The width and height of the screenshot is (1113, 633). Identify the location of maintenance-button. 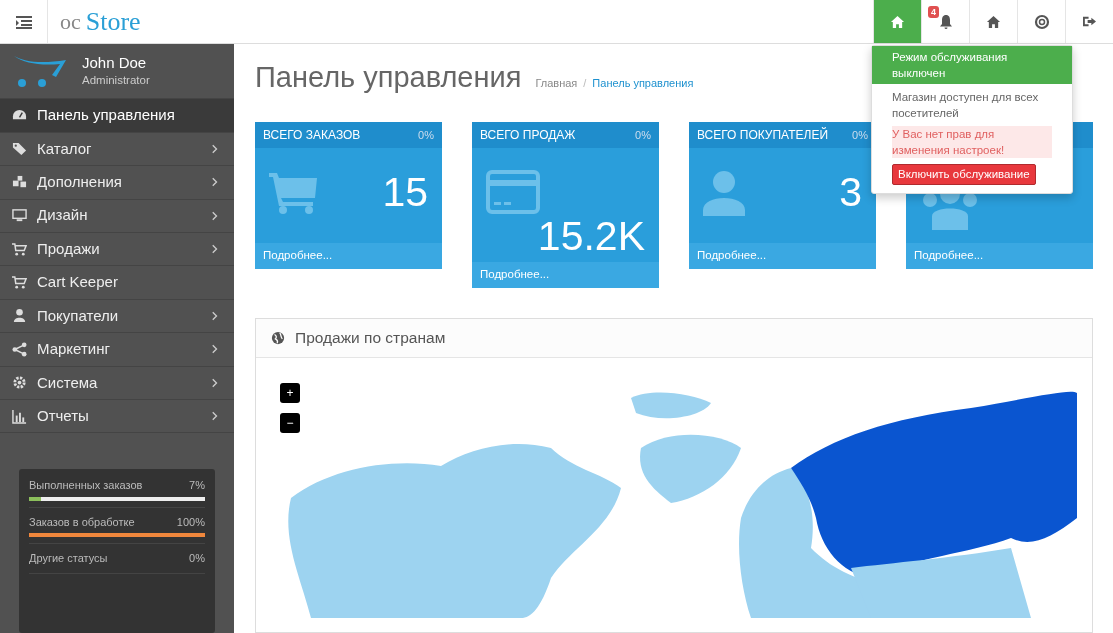
(897, 21).